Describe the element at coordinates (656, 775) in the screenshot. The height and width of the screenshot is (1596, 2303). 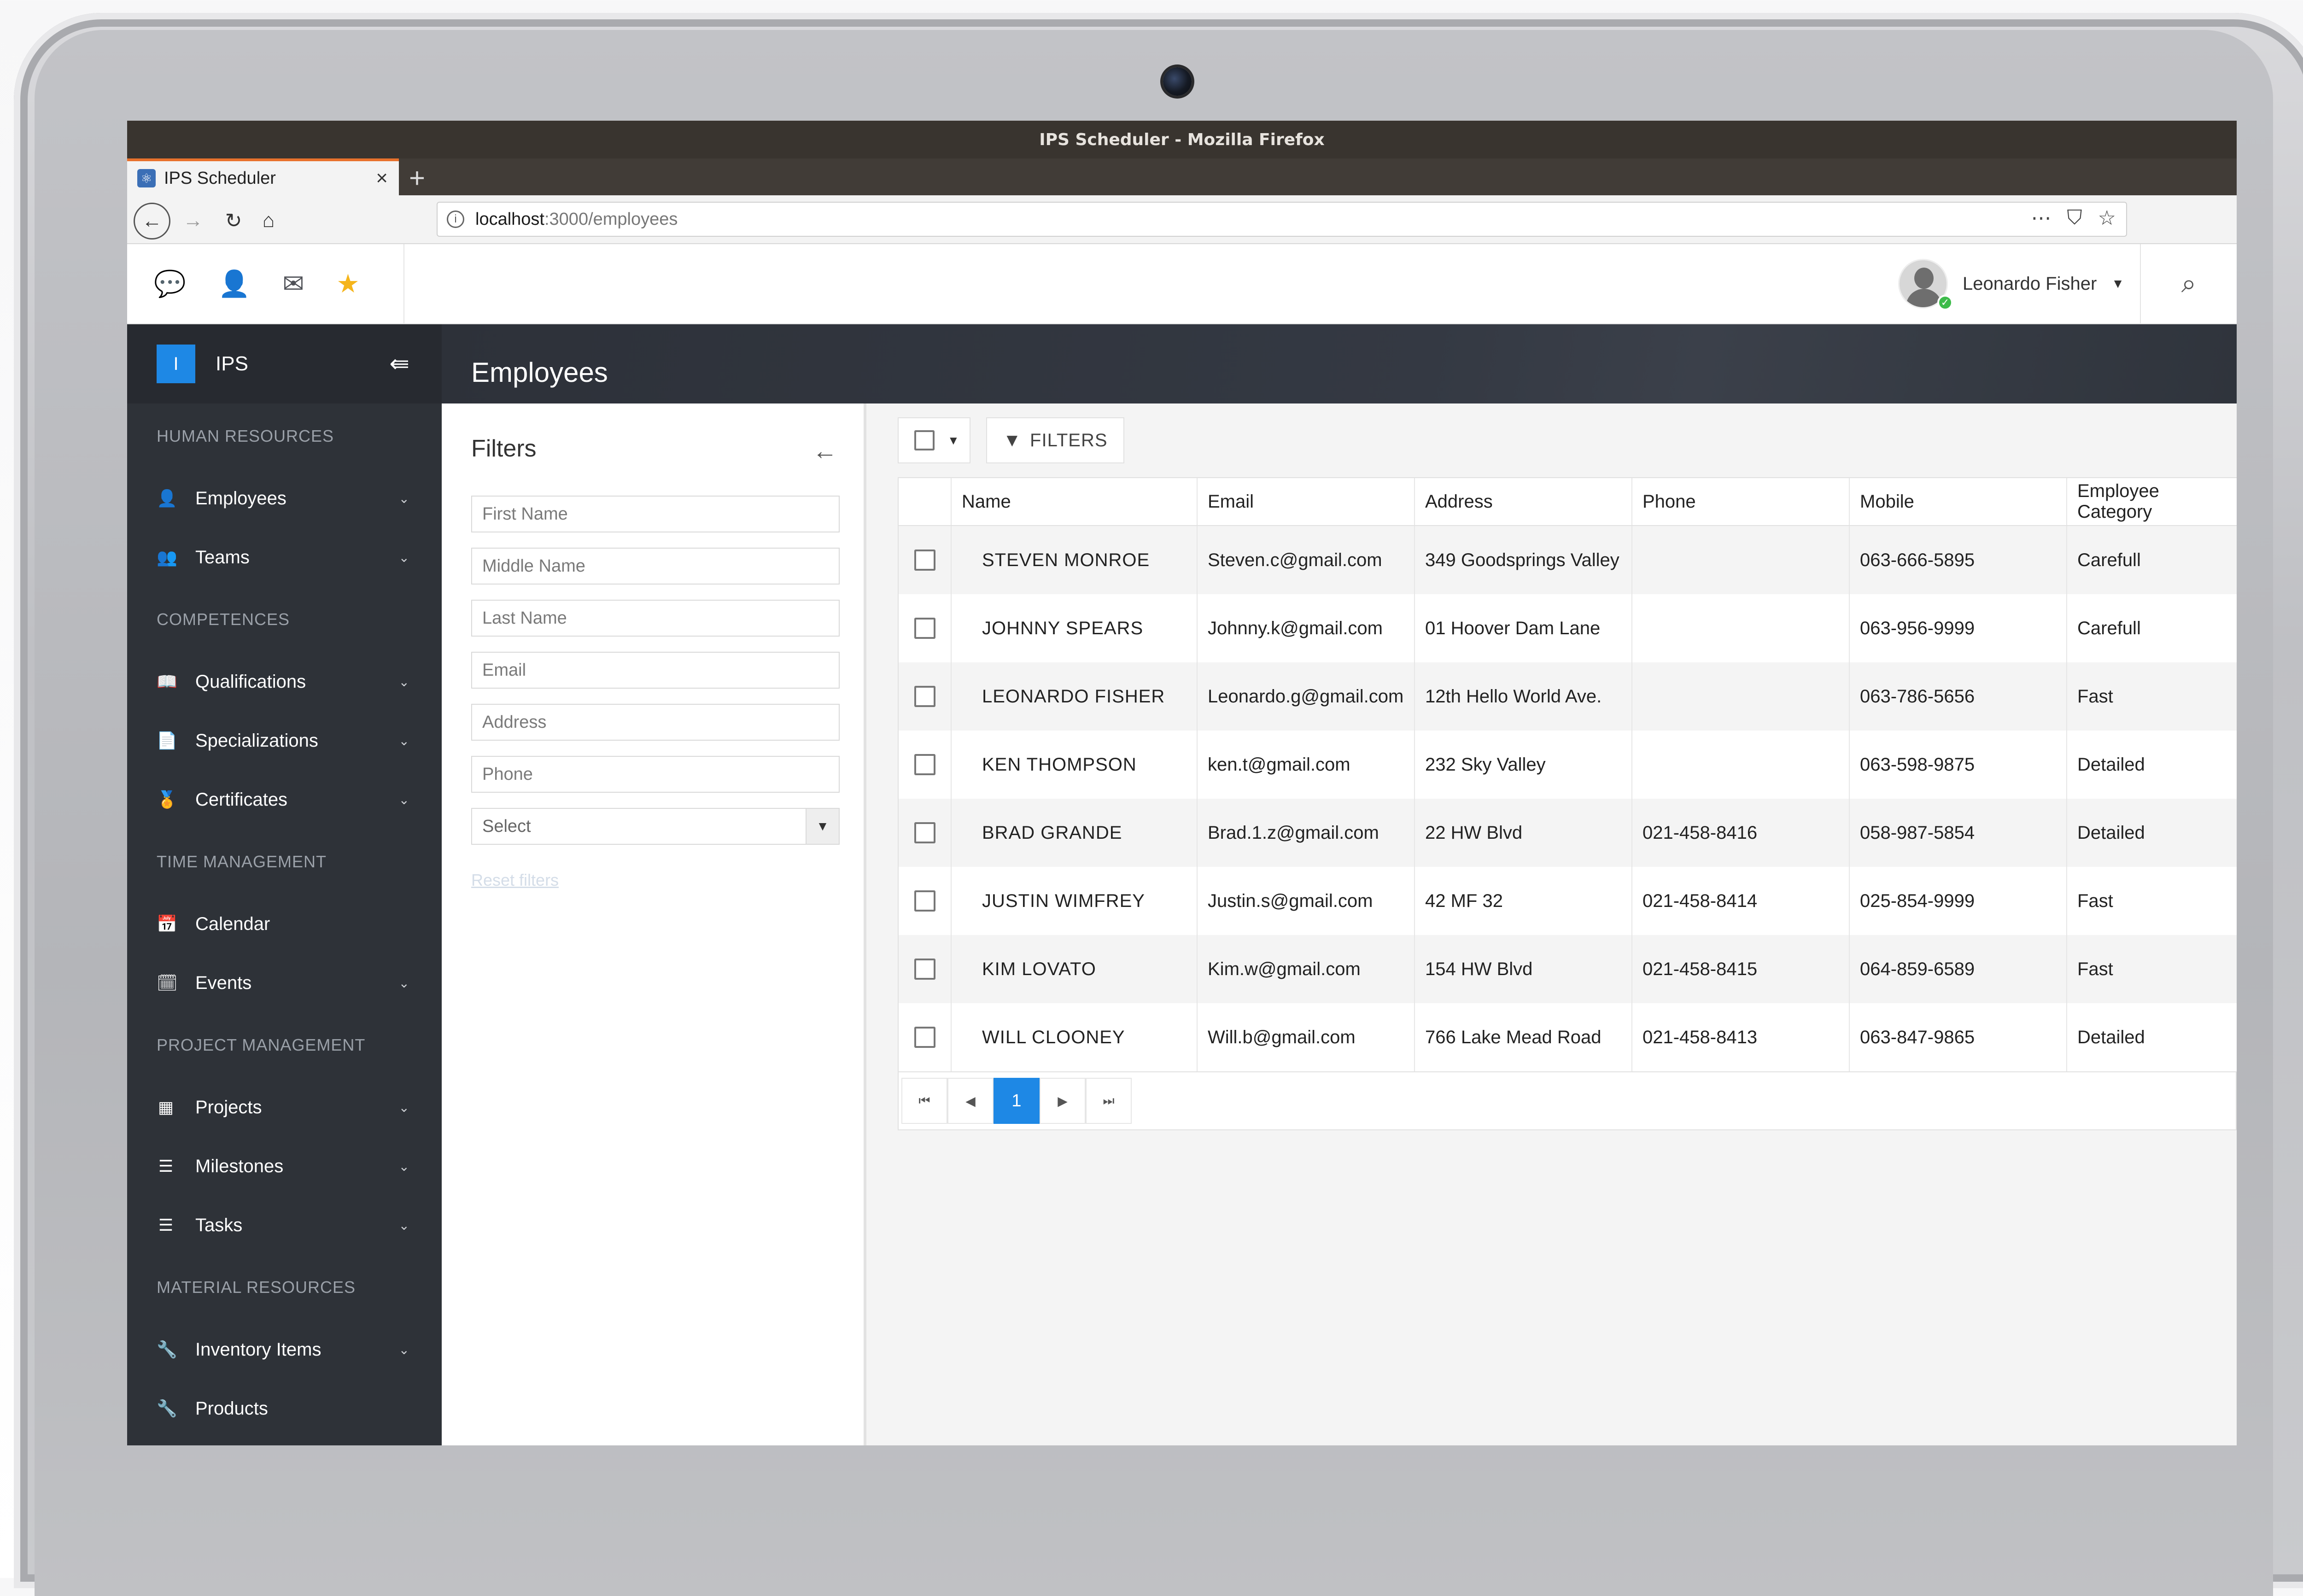
I see `phone-input` at that location.